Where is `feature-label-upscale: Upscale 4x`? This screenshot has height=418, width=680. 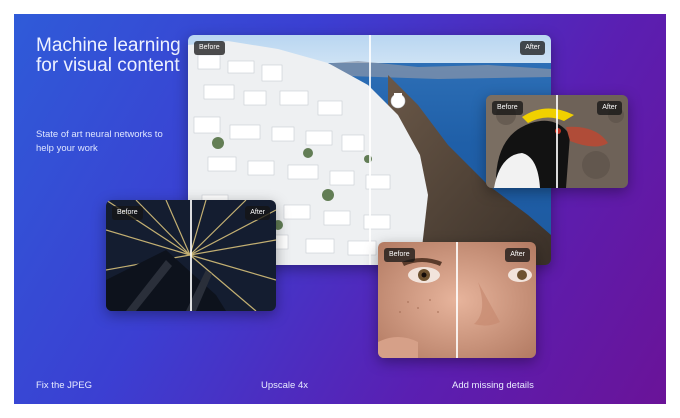
feature-label-upscale: Upscale 4x is located at coordinates (284, 385).